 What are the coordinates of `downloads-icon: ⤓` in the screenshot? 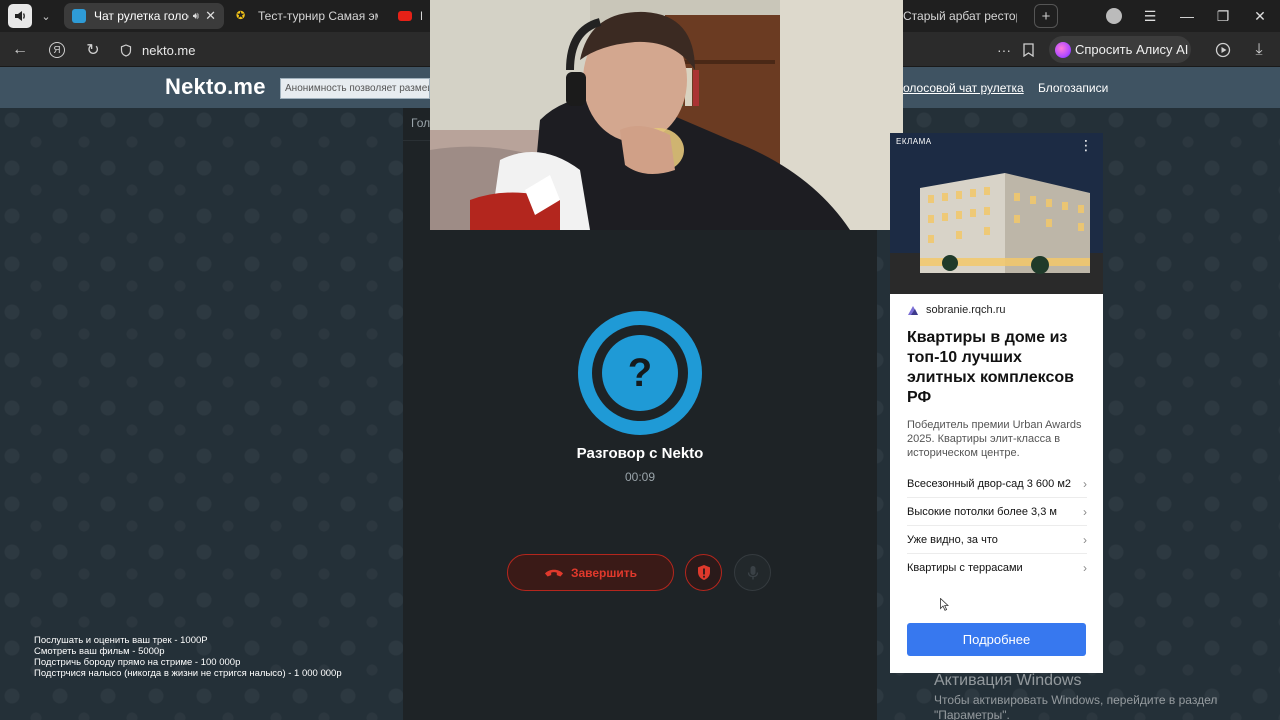 It's located at (1259, 50).